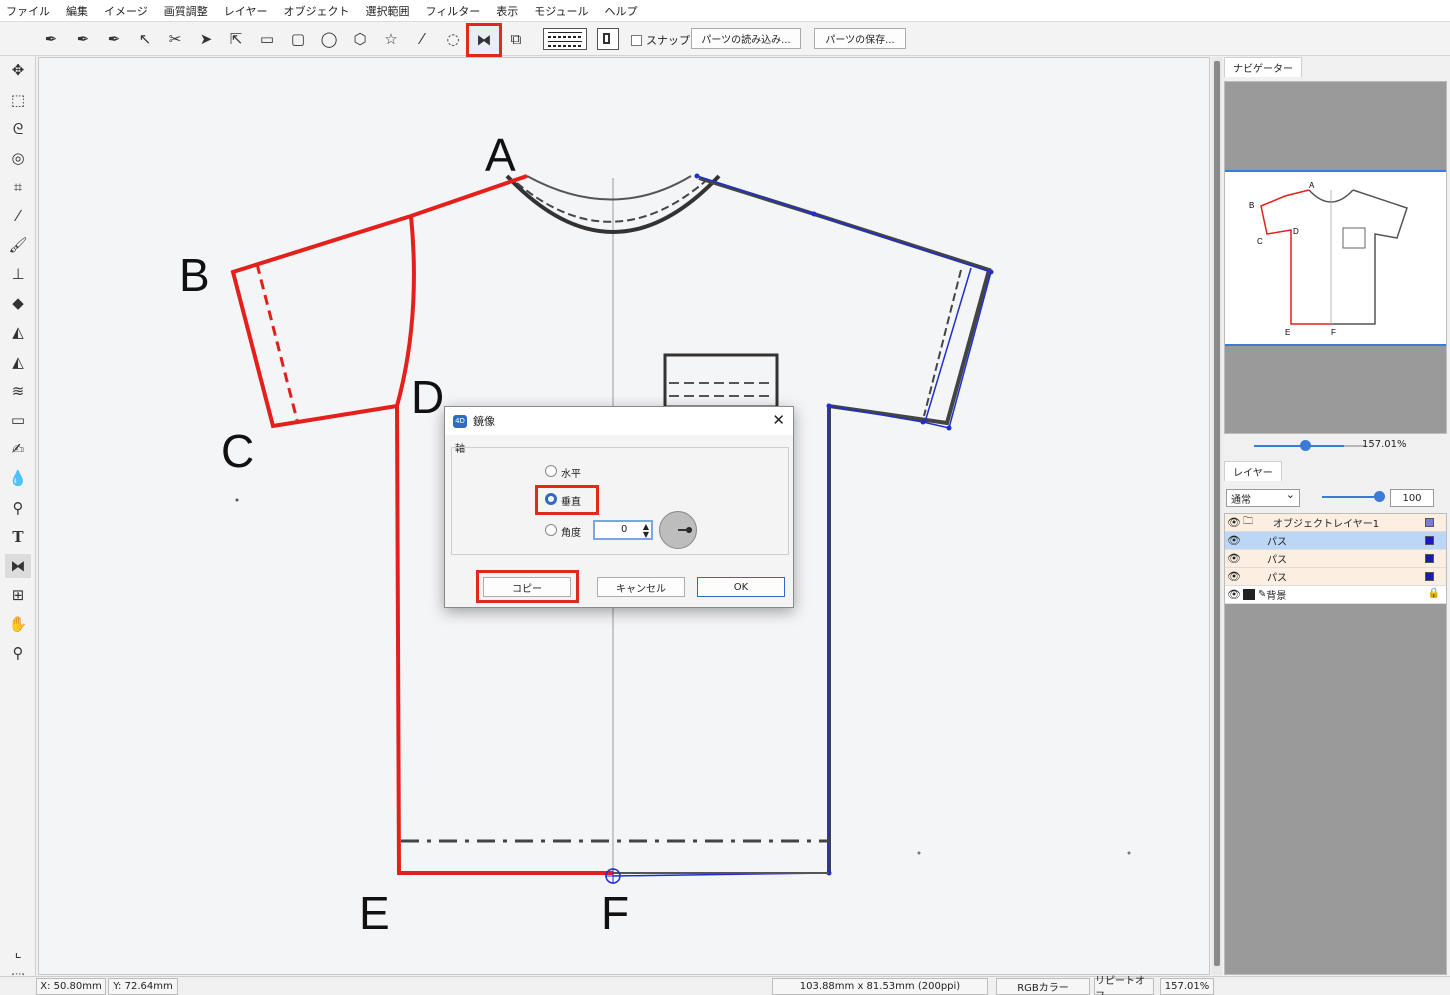  I want to click on stroke-fill-icon, so click(608, 39).